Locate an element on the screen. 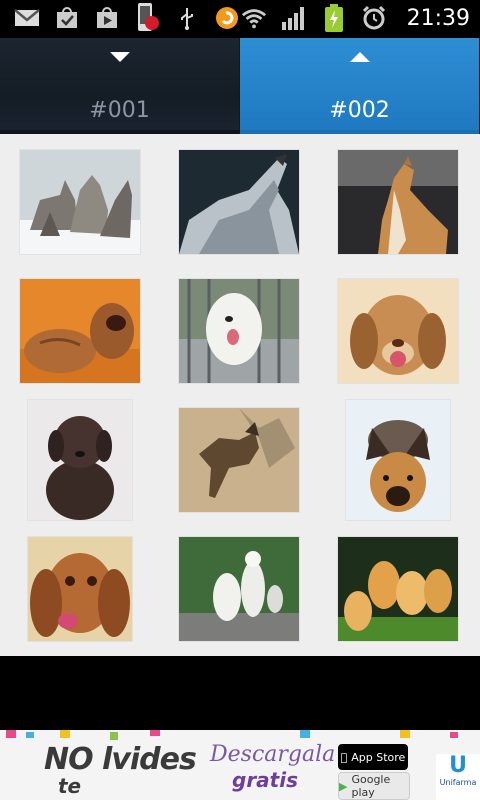 The image size is (480, 800). ad-descarga-text: Descargala is located at coordinates (273, 754).